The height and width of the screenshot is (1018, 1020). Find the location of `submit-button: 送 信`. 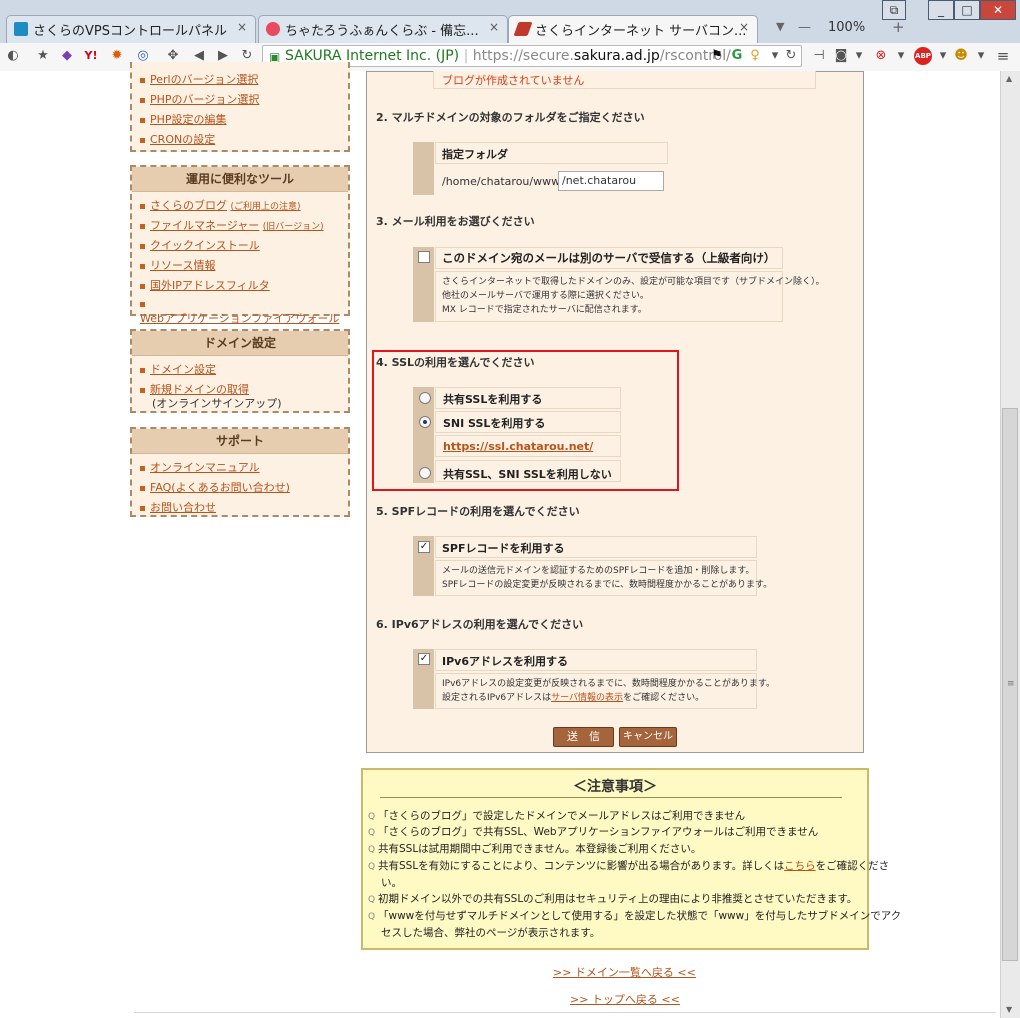

submit-button: 送 信 is located at coordinates (583, 737).